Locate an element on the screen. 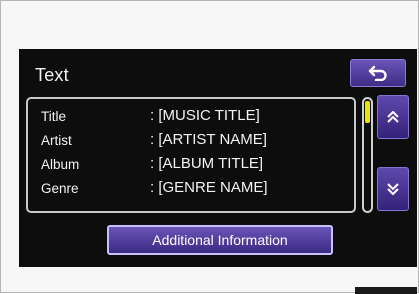  info-row-genre: Genre : [GENRE NAME] is located at coordinates (196, 190).